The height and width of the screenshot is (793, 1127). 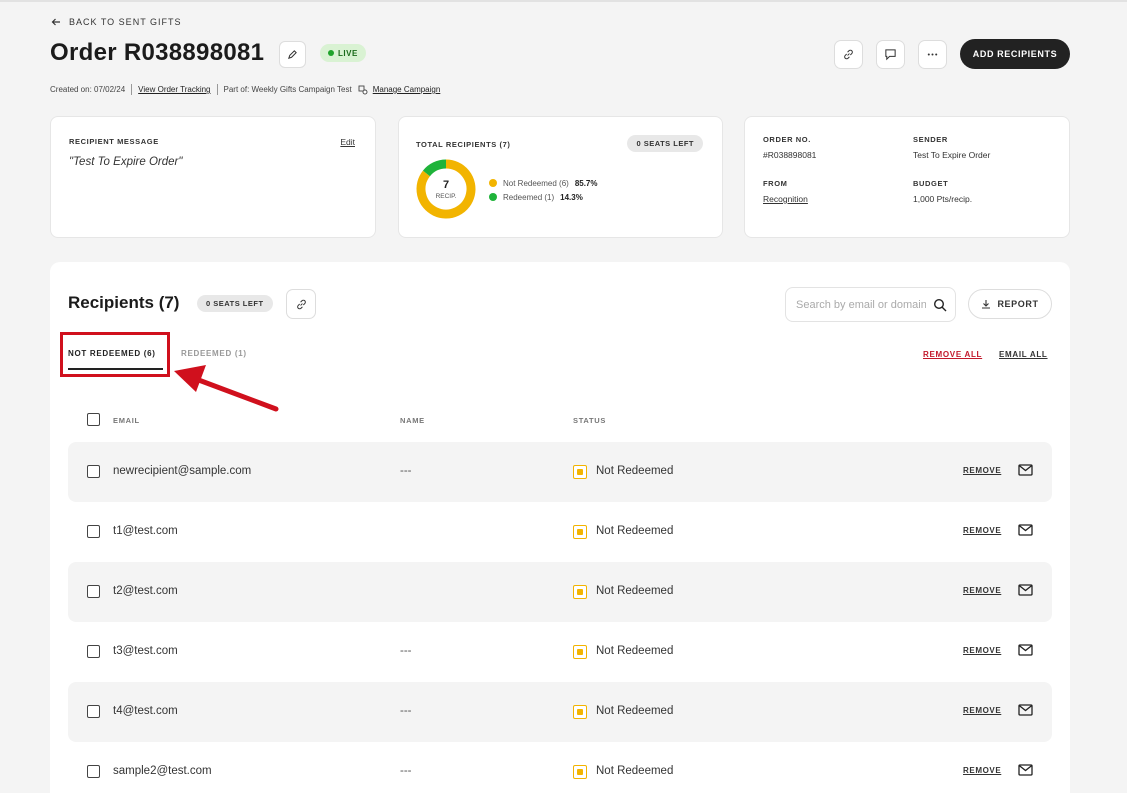 I want to click on recipients-donut-chart: 7 RECIP., so click(x=446, y=189).